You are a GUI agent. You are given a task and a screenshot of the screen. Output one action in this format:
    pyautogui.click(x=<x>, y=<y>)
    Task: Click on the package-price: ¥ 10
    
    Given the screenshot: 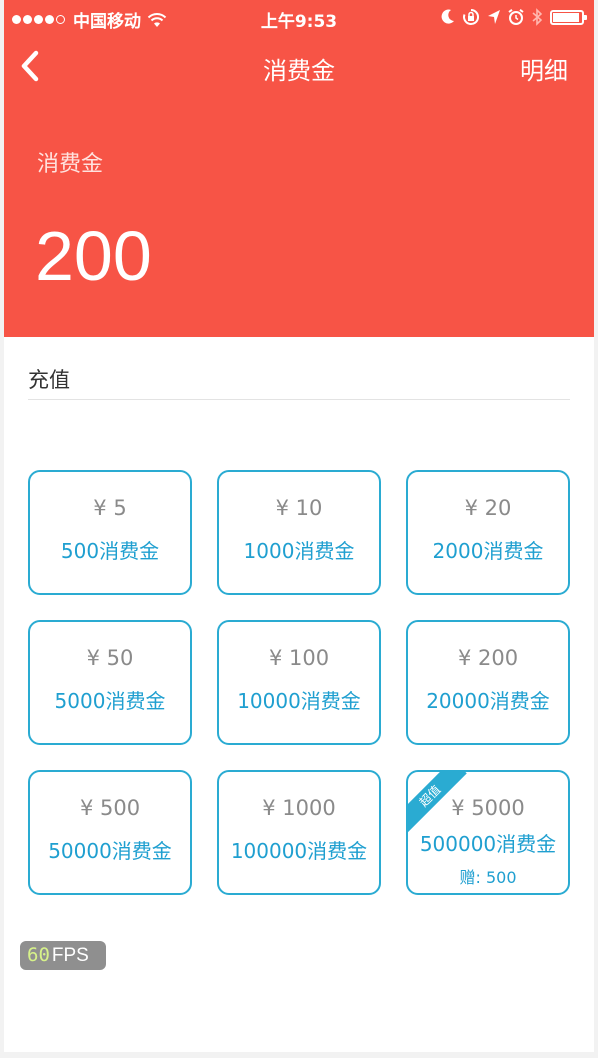 What is the action you would take?
    pyautogui.click(x=299, y=508)
    